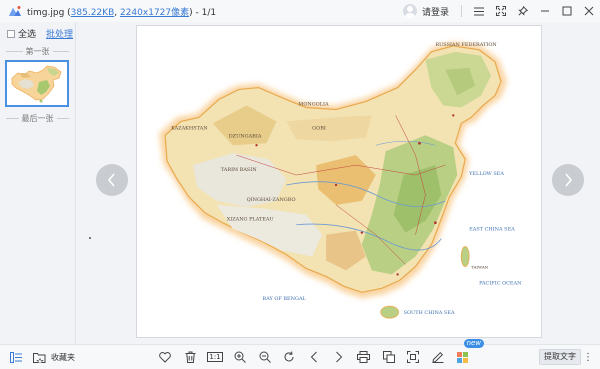 Image resolution: width=600 pixels, height=369 pixels. I want to click on print-icon, so click(363, 357).